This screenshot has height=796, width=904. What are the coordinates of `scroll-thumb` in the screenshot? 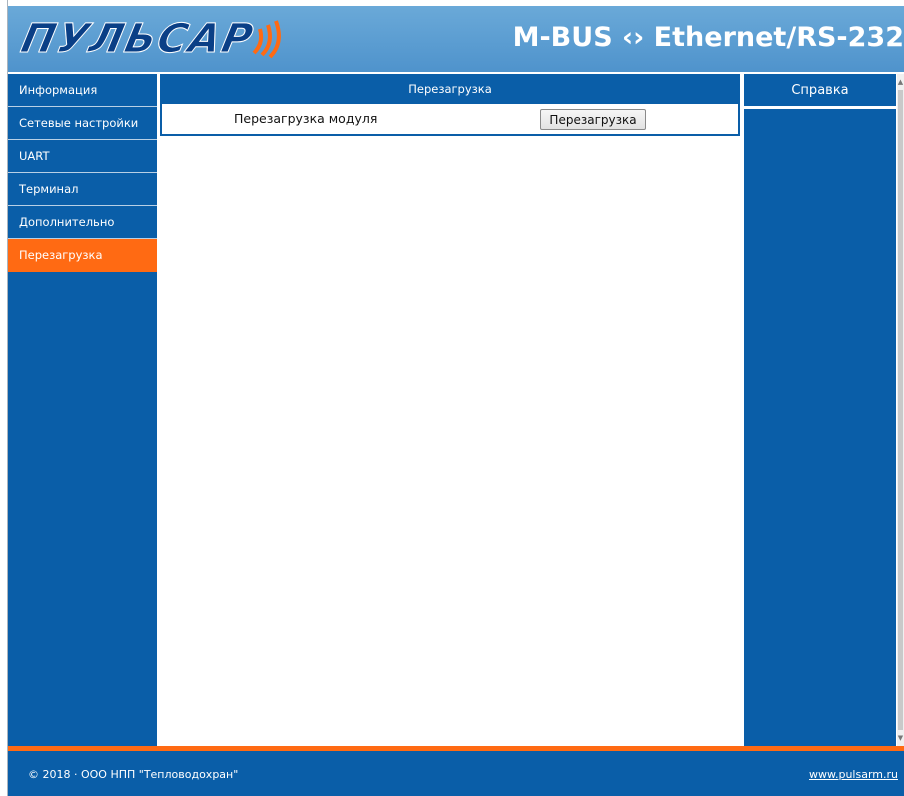 It's located at (900, 410).